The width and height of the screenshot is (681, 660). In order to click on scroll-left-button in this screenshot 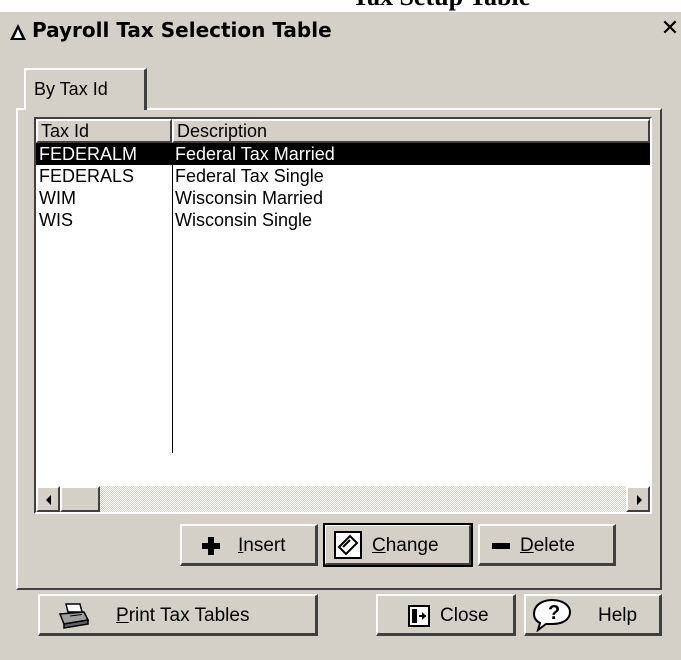, I will do `click(48, 499)`.